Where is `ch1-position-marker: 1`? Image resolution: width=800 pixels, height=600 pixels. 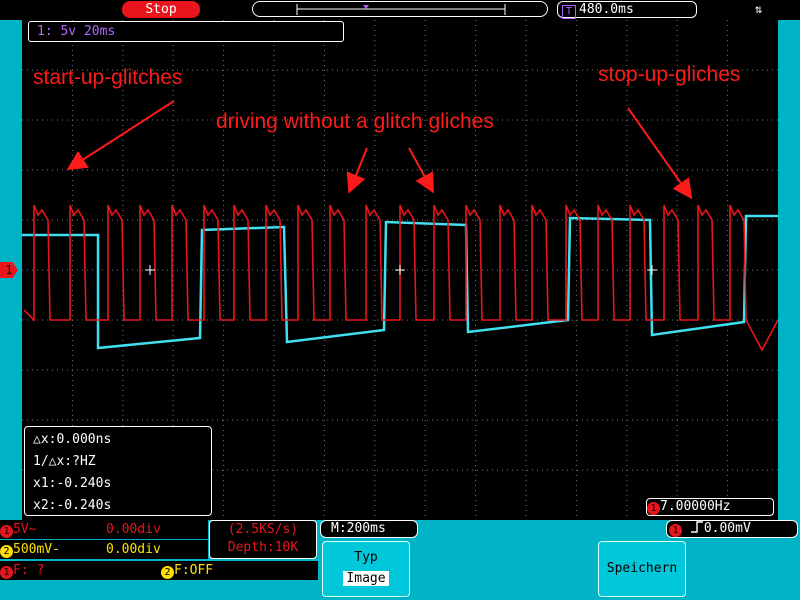
ch1-position-marker: 1 is located at coordinates (9, 270).